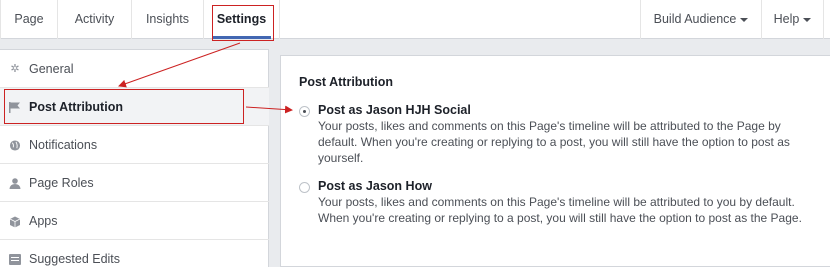 This screenshot has height=267, width=830. Describe the element at coordinates (375, 186) in the screenshot. I see `option-title: Post as Jason How` at that location.